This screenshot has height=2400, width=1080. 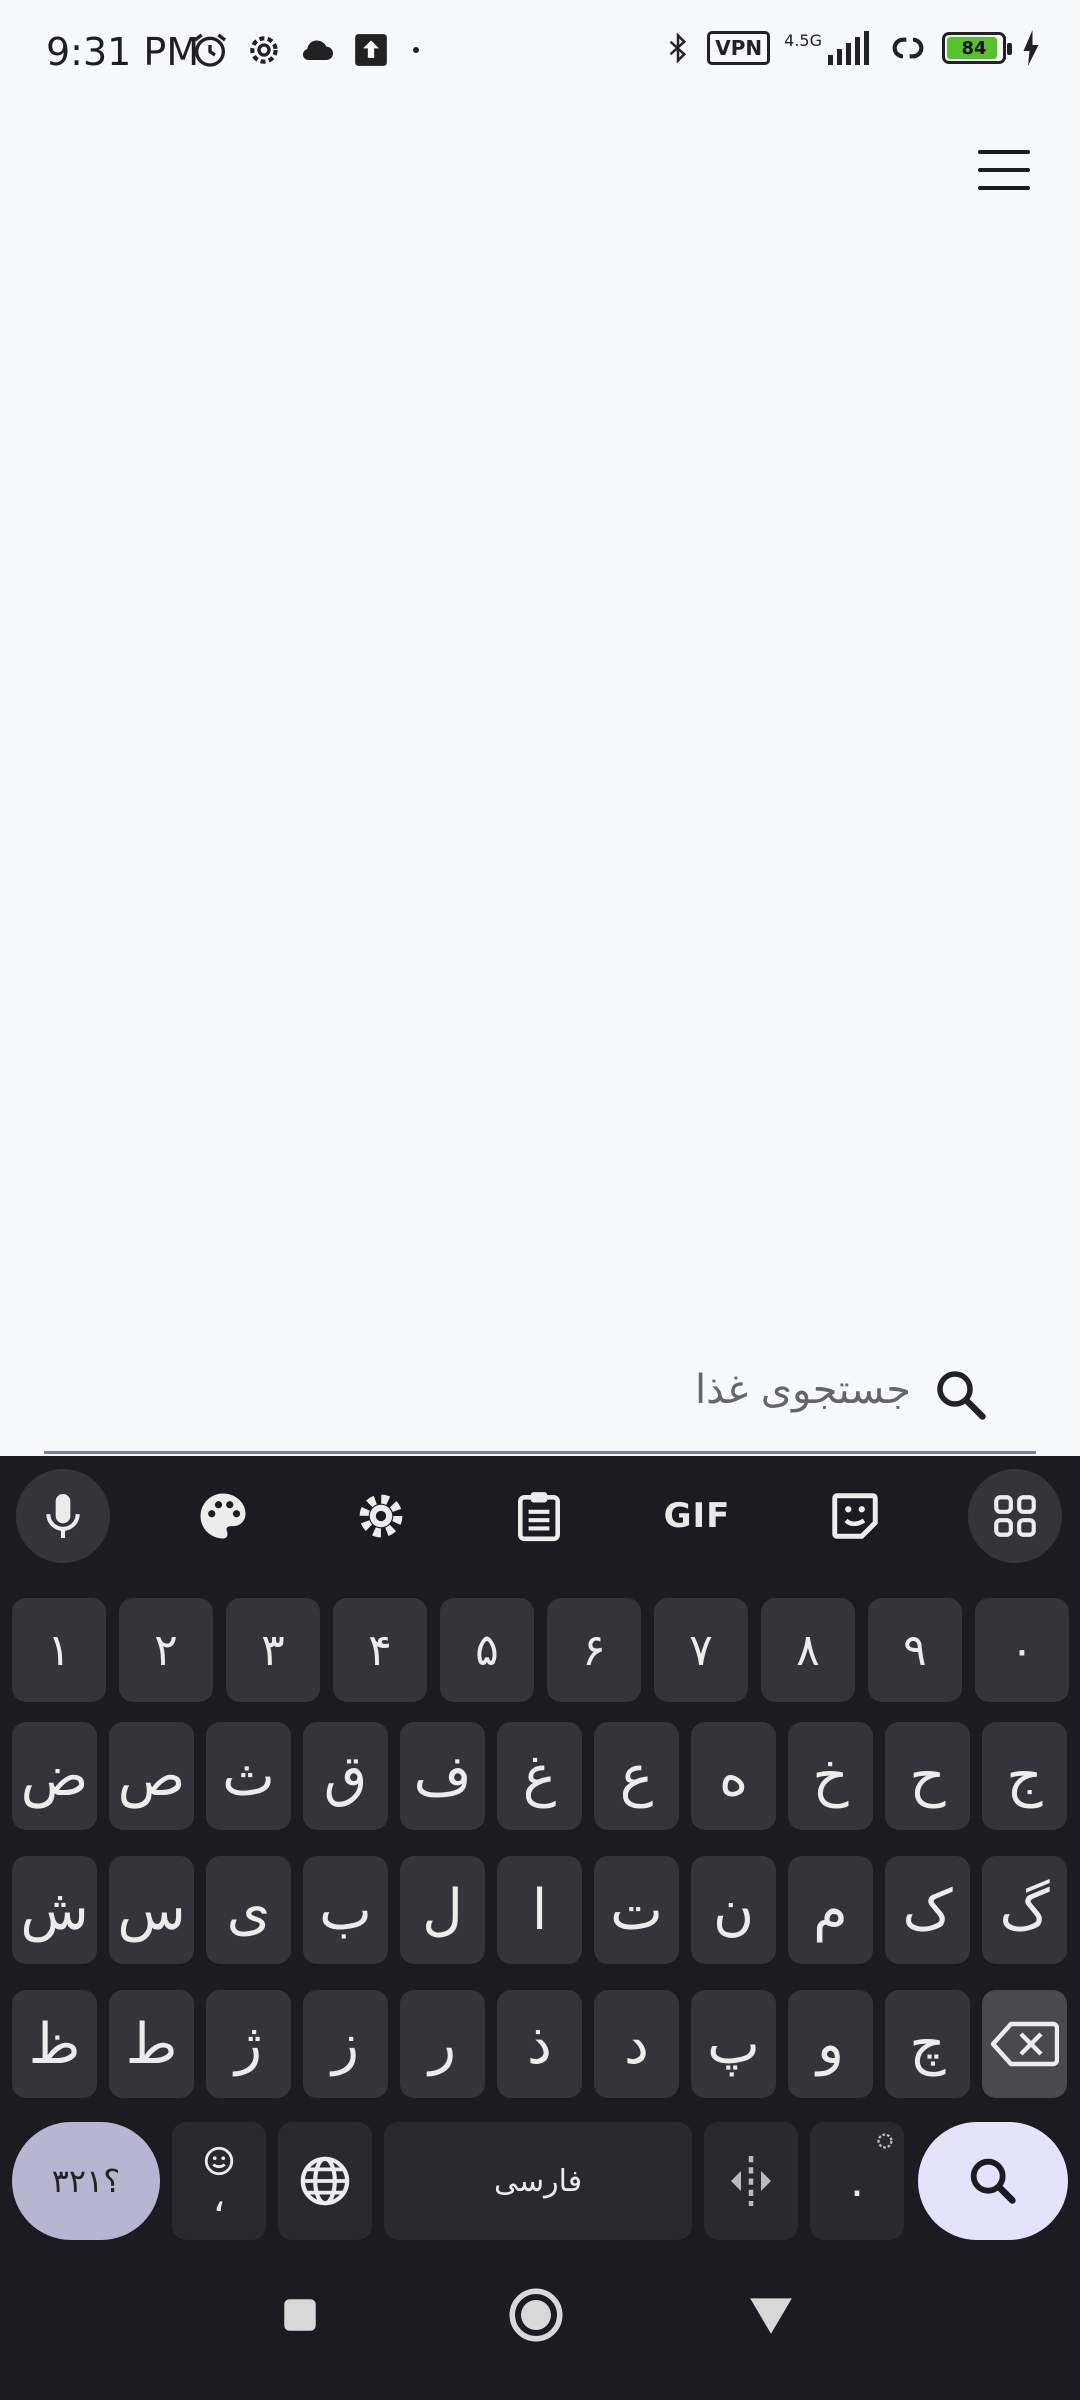 I want to click on backspace-key, so click(x=1024, y=2044).